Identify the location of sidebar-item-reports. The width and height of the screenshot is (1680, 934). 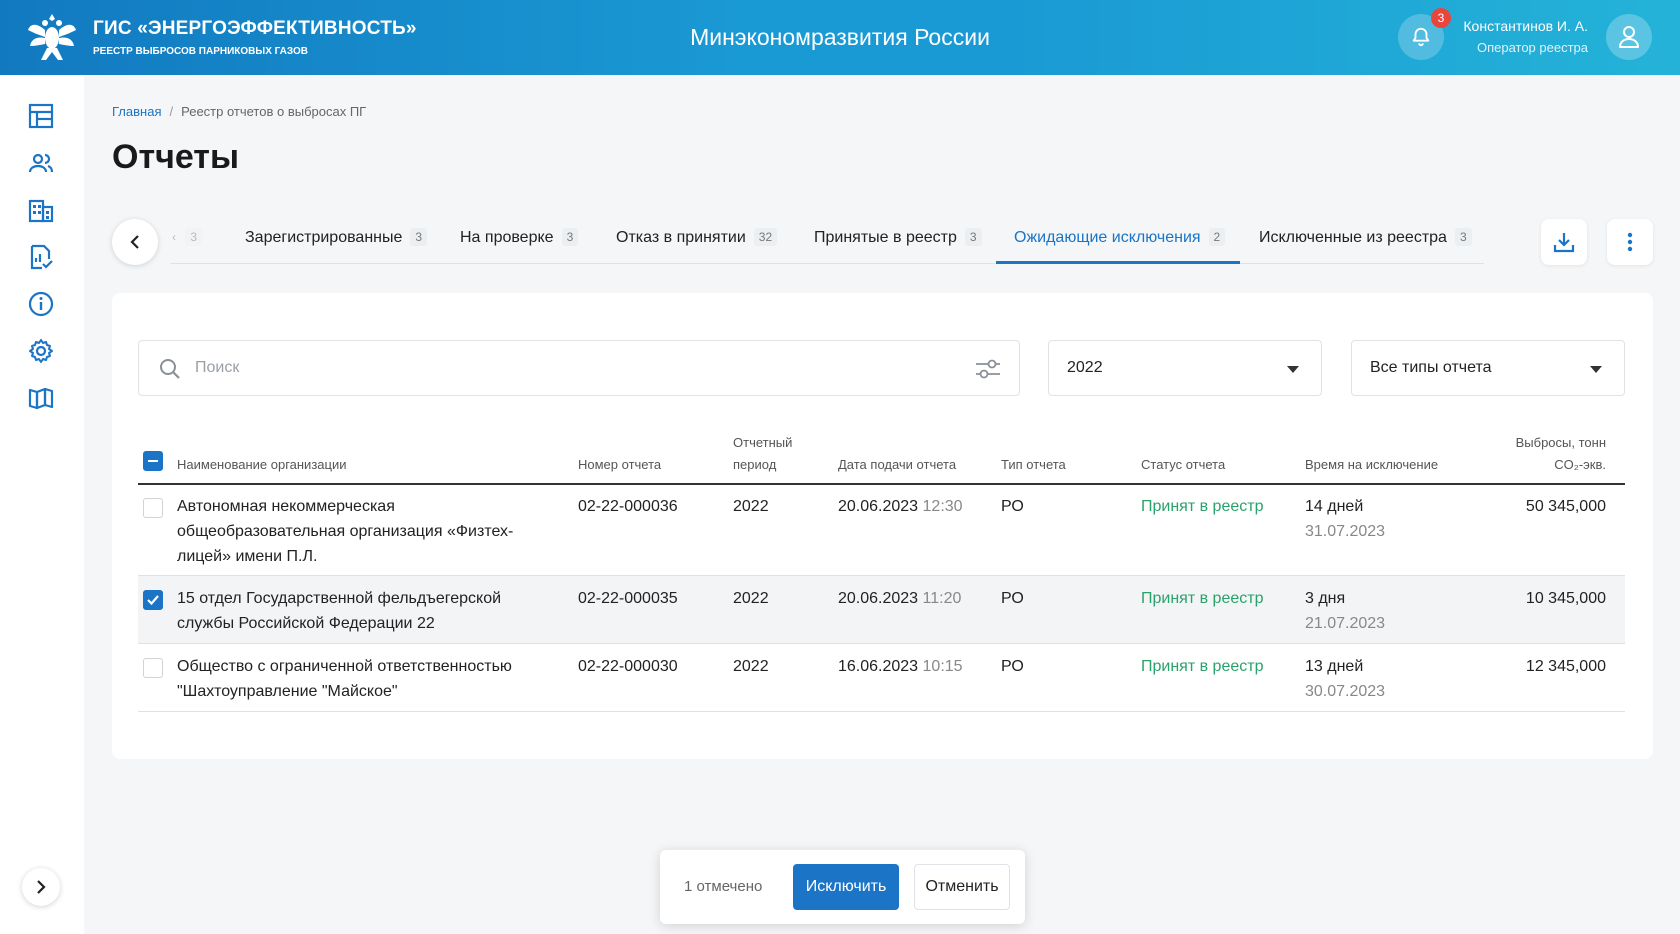
(41, 257).